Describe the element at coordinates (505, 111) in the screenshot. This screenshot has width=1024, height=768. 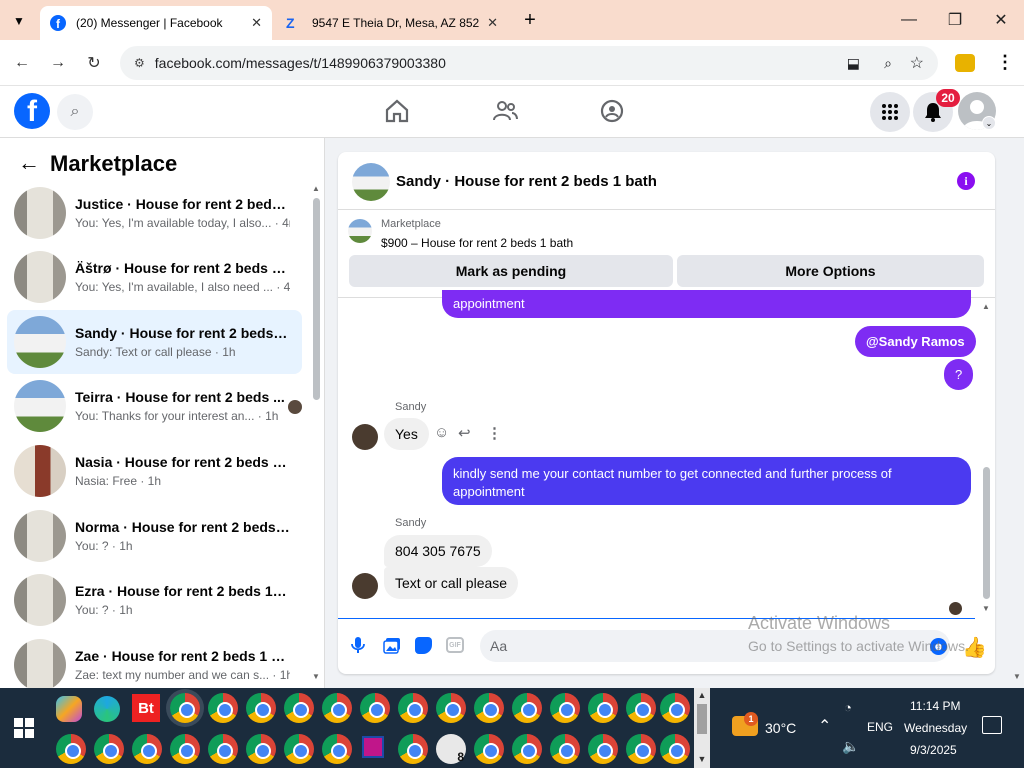
I see `friends-icon` at that location.